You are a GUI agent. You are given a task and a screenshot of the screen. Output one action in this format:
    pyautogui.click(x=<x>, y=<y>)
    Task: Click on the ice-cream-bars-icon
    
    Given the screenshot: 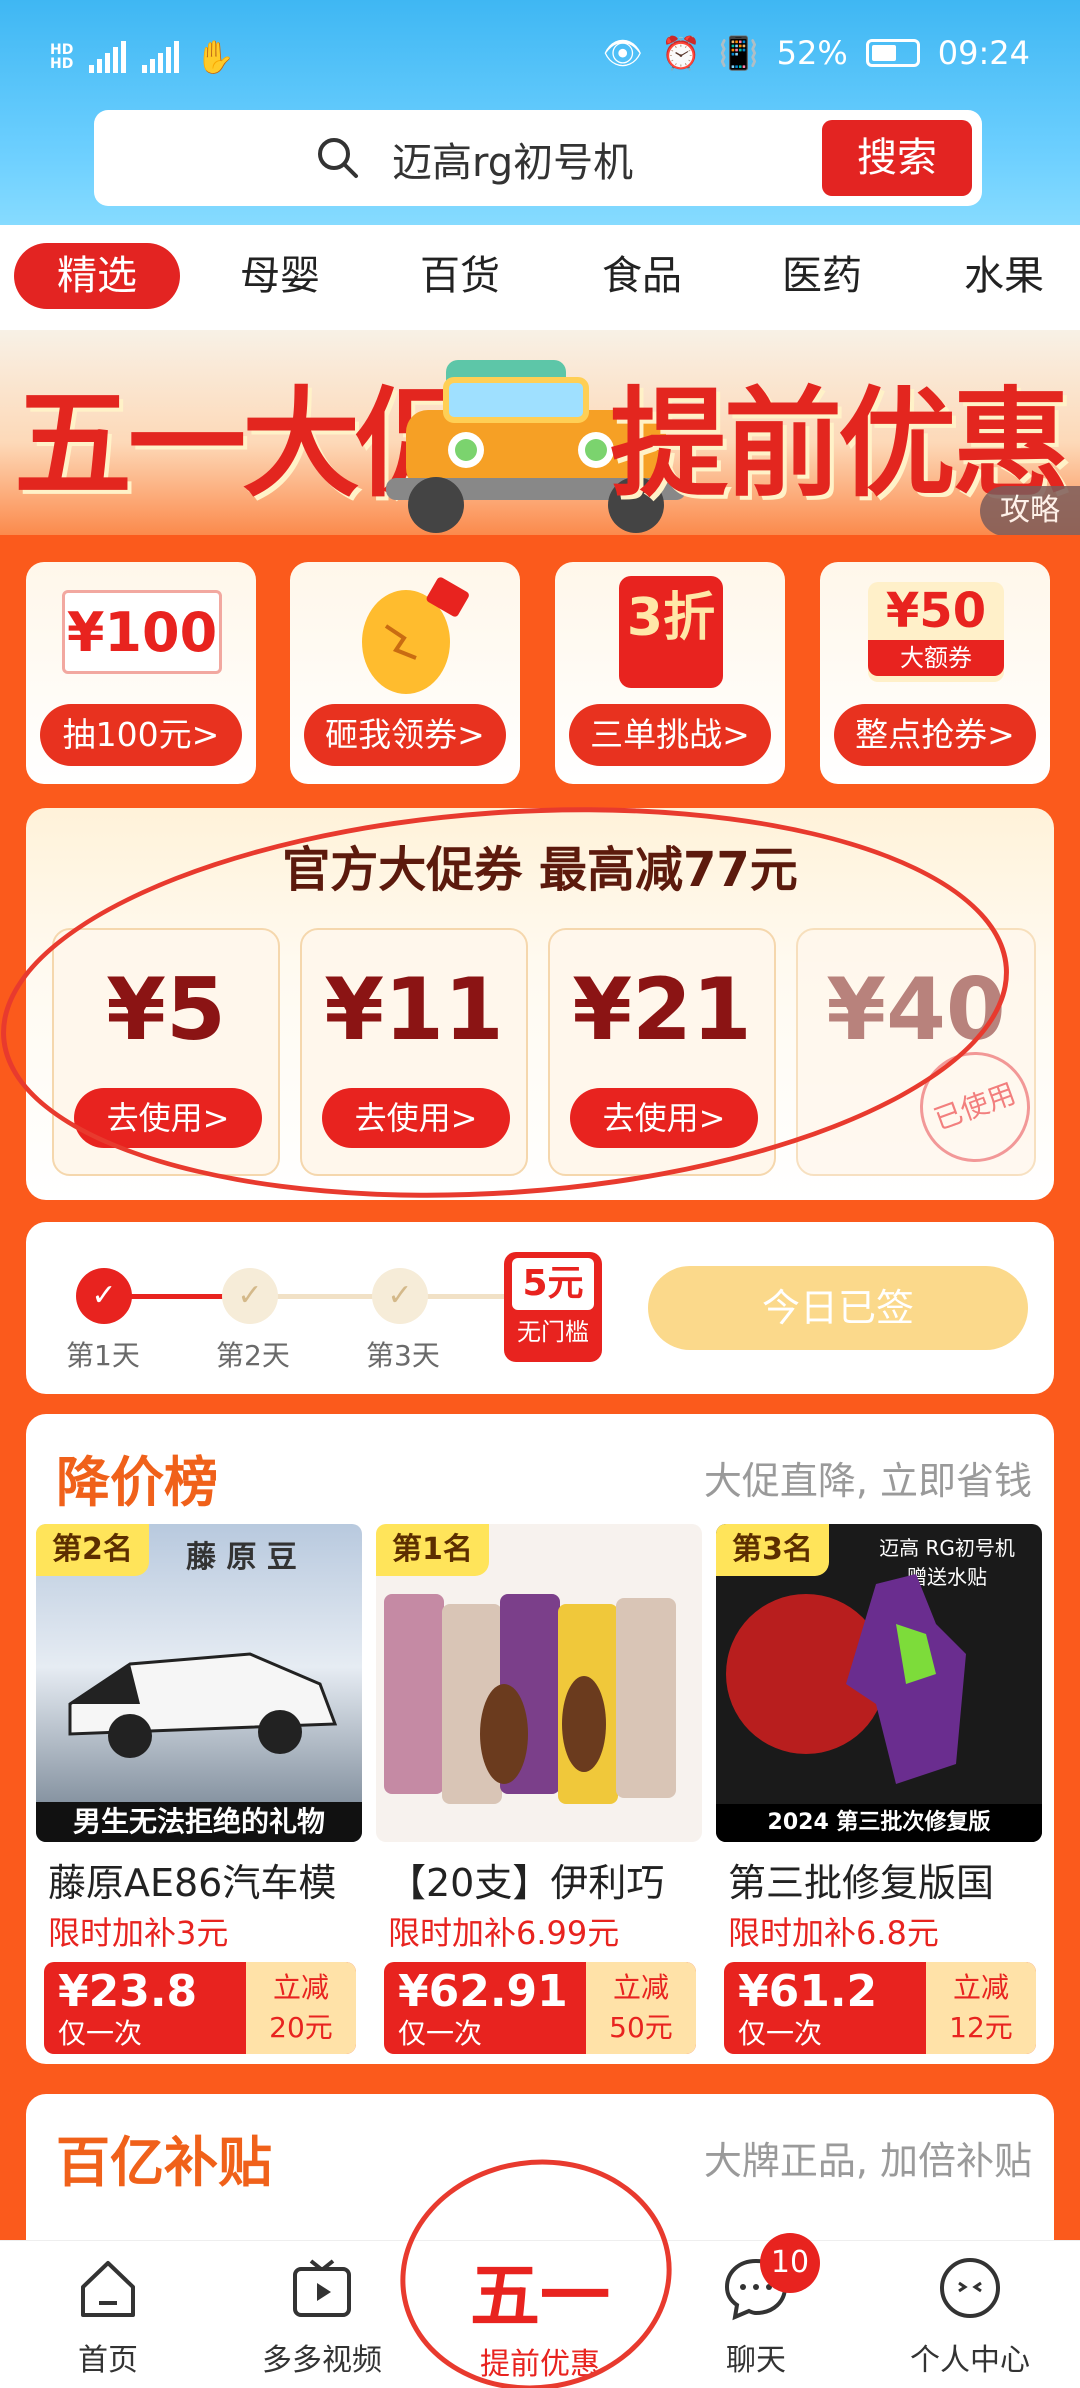 What is the action you would take?
    pyautogui.click(x=530, y=1699)
    